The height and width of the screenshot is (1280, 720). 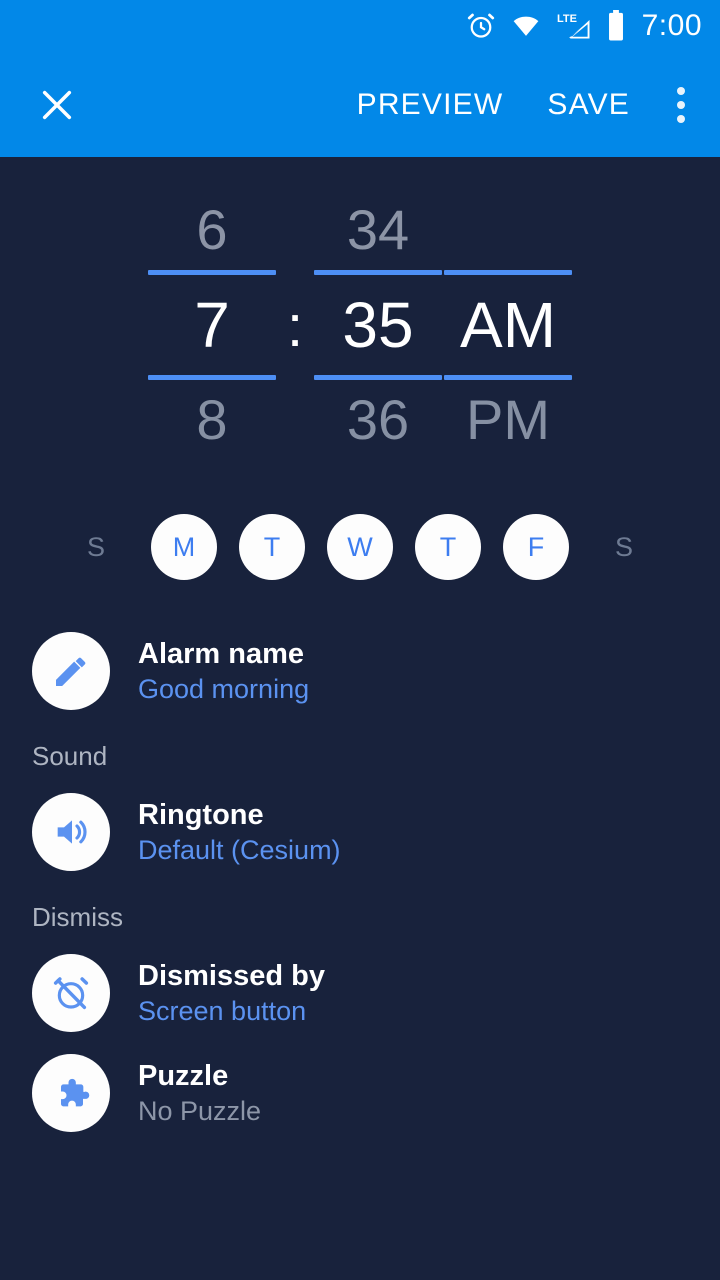 I want to click on minute-previous: 34, so click(x=378, y=230).